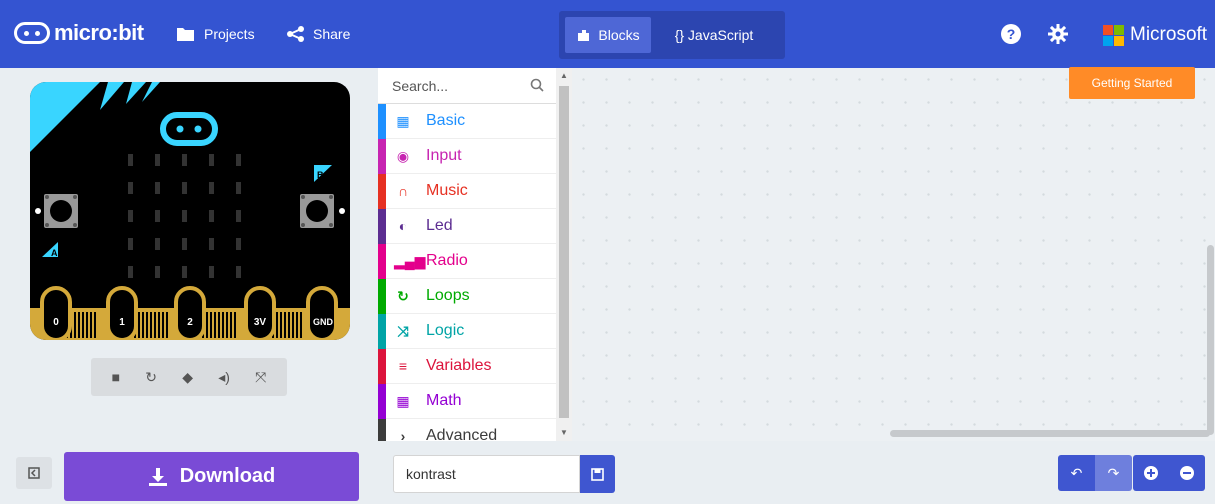  I want to click on share-button: Share, so click(318, 34).